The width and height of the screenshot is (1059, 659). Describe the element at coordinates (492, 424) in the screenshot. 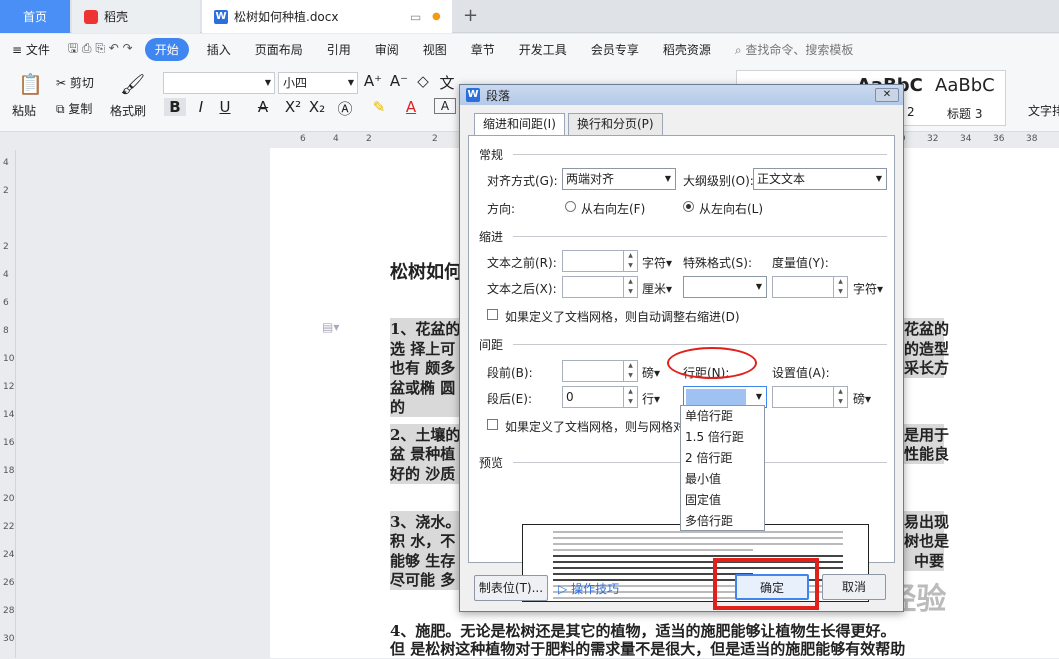

I see `grid-align-checkbox` at that location.